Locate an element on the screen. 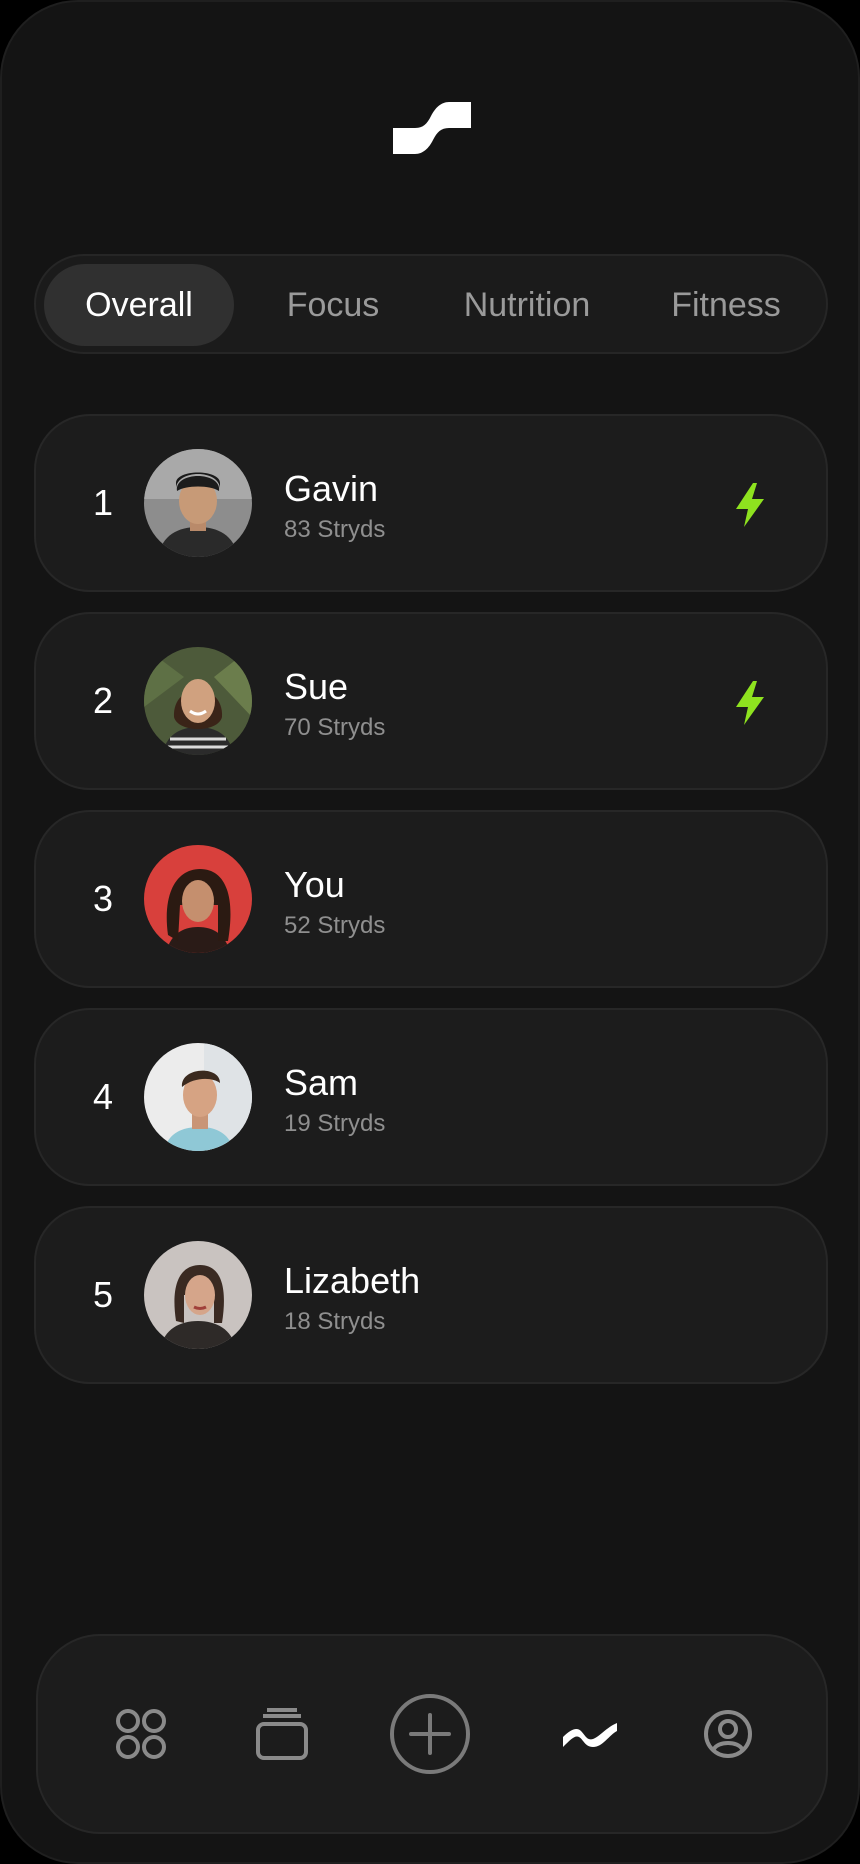 The image size is (860, 1864). user-name: Sue is located at coordinates (316, 686).